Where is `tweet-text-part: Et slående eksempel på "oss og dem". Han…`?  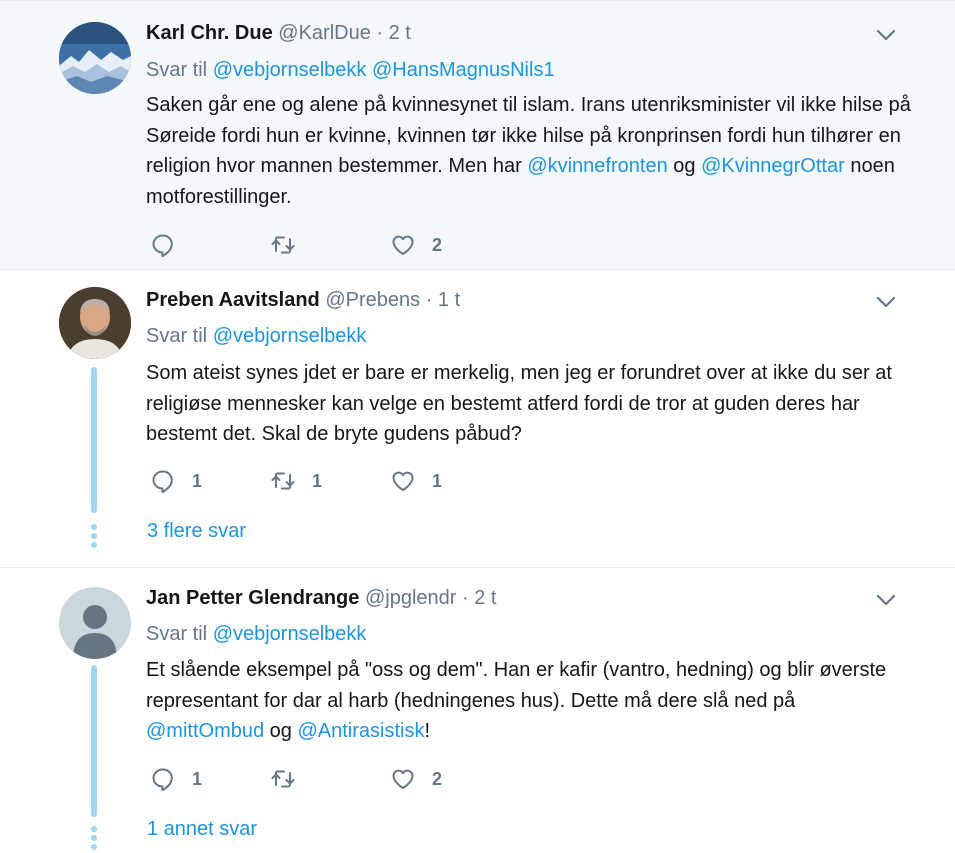
tweet-text-part: Et slående eksempel på "oss og dem". Han… is located at coordinates (516, 685).